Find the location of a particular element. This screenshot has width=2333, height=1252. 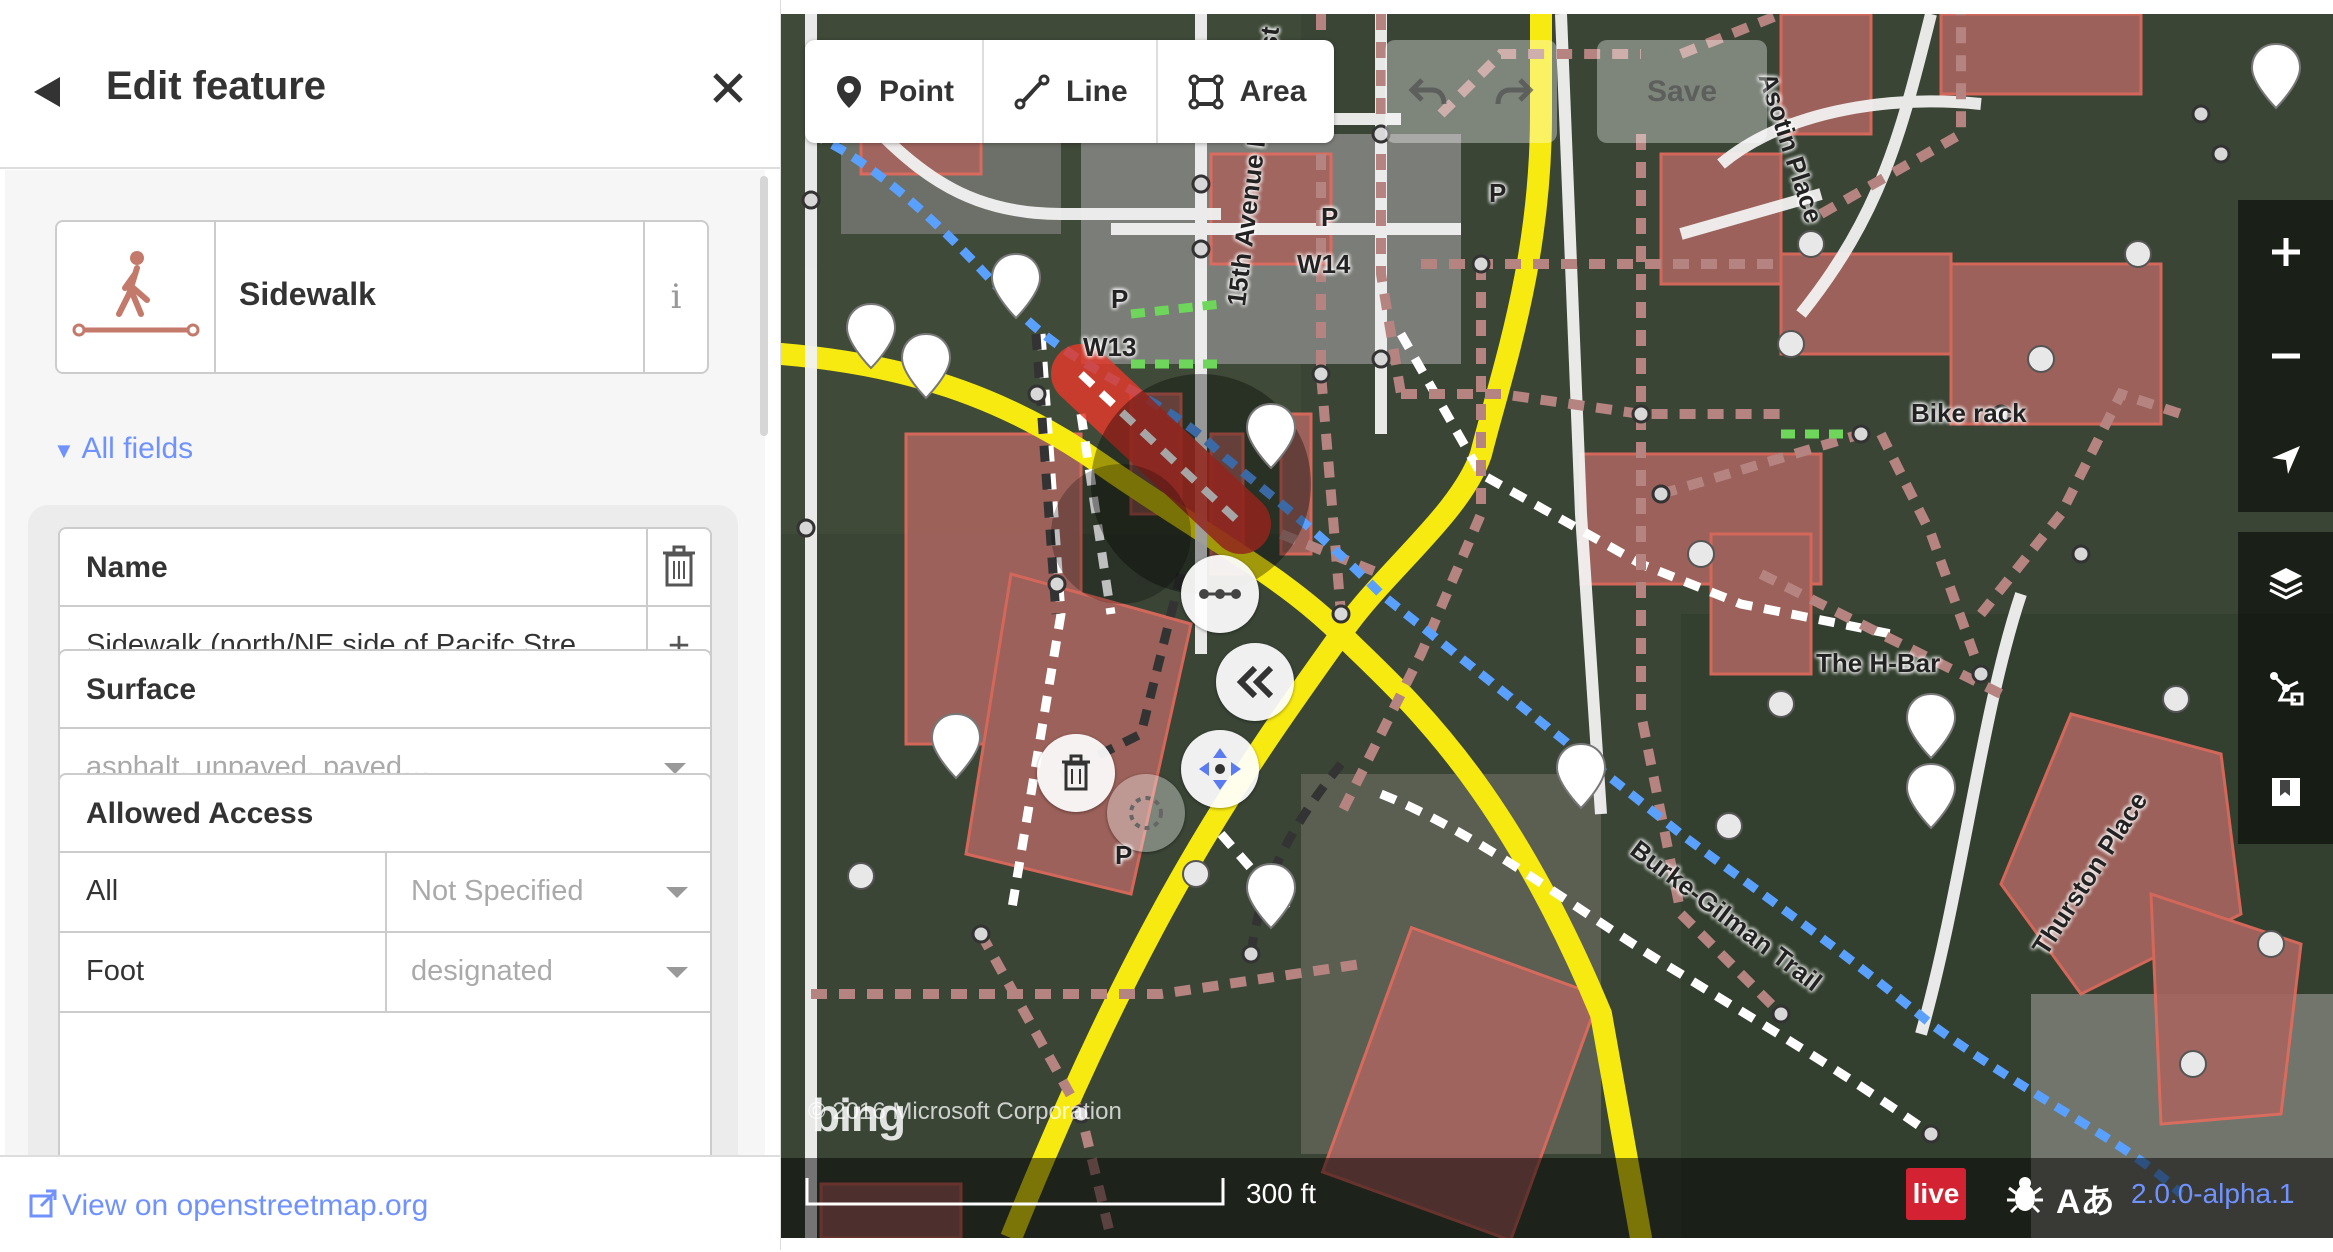

access-field-label: Allowed Access is located at coordinates (200, 813).